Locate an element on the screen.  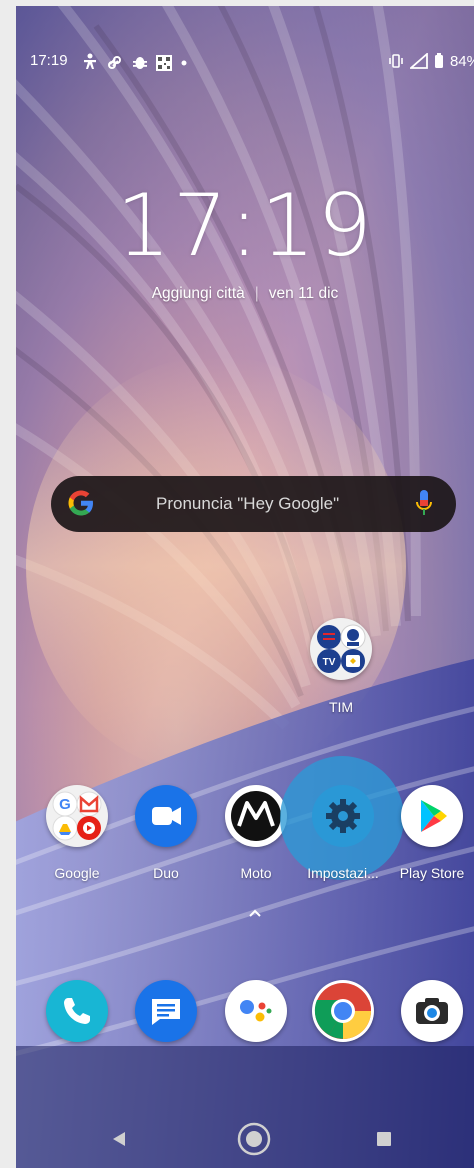
app-settings is located at coordinates (343, 816).